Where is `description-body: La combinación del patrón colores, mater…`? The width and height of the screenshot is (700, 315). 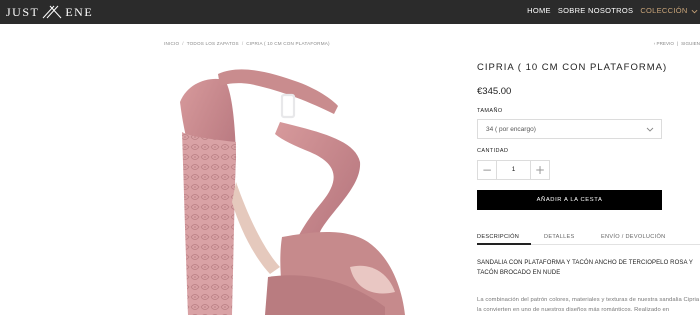
description-body: La combinación del patrón colores, mater… is located at coordinates (588, 305).